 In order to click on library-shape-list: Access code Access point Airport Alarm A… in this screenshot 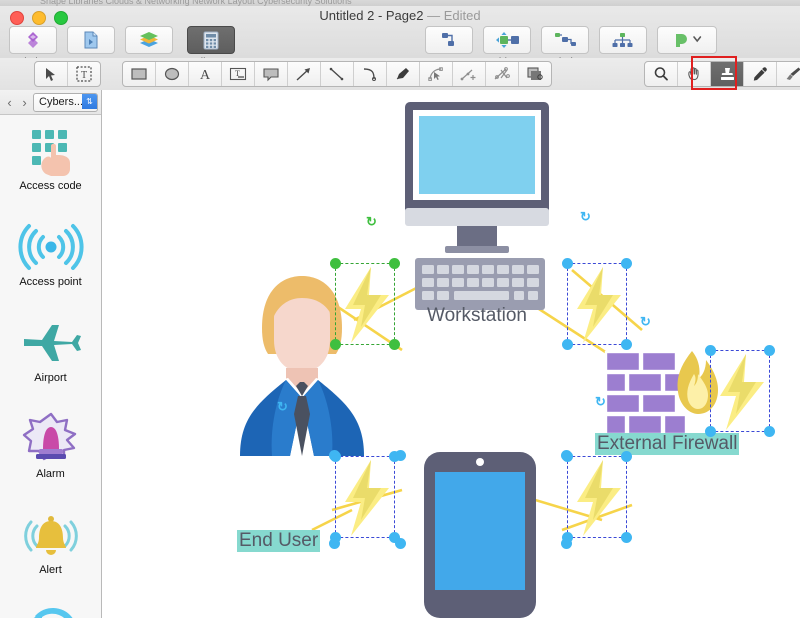, I will do `click(50, 366)`.